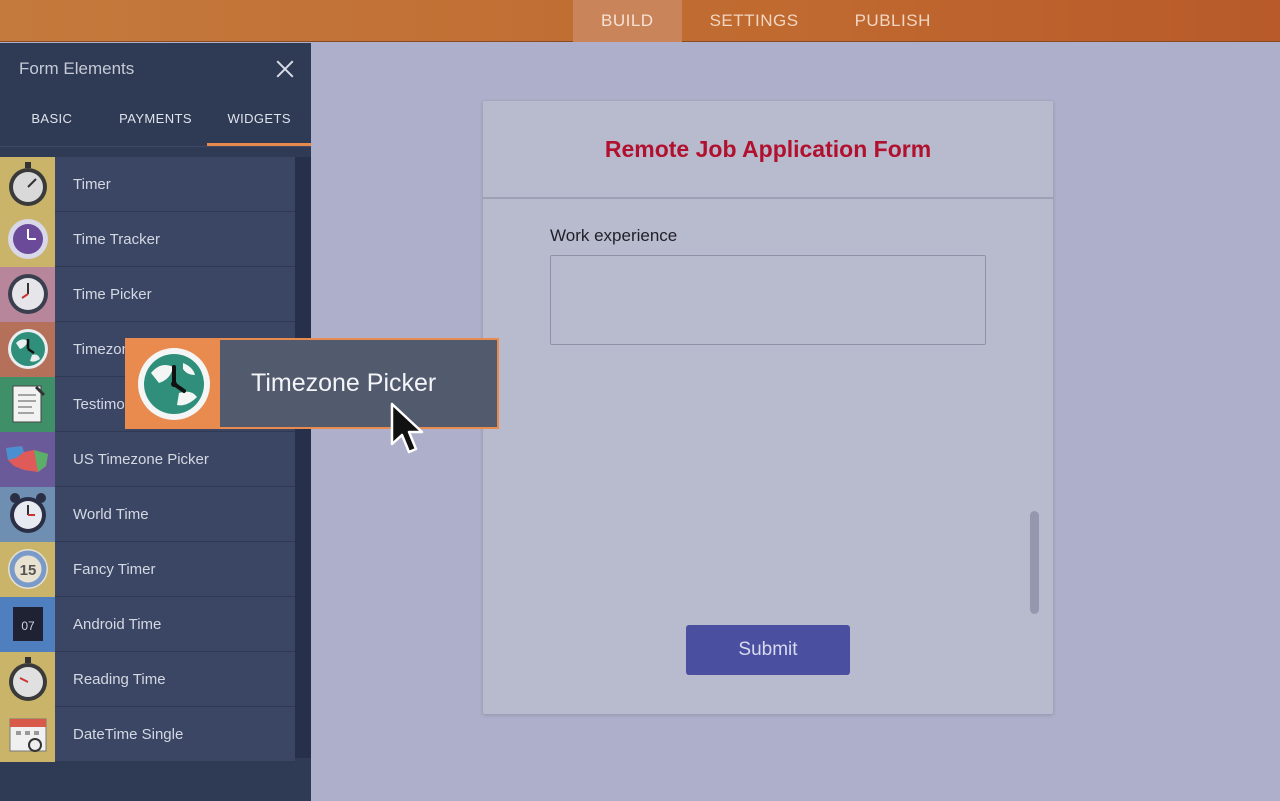 Image resolution: width=1280 pixels, height=801 pixels. I want to click on list-item-time-picker: Time Picker, so click(147, 294).